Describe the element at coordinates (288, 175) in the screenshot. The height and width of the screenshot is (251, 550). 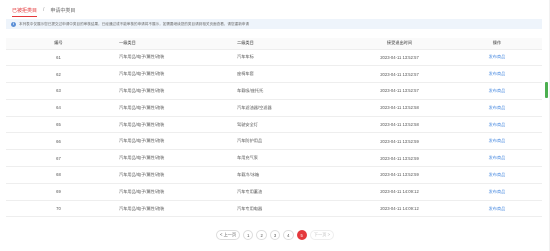
I see `cell-level2-category: 车载冷/冰箱` at that location.